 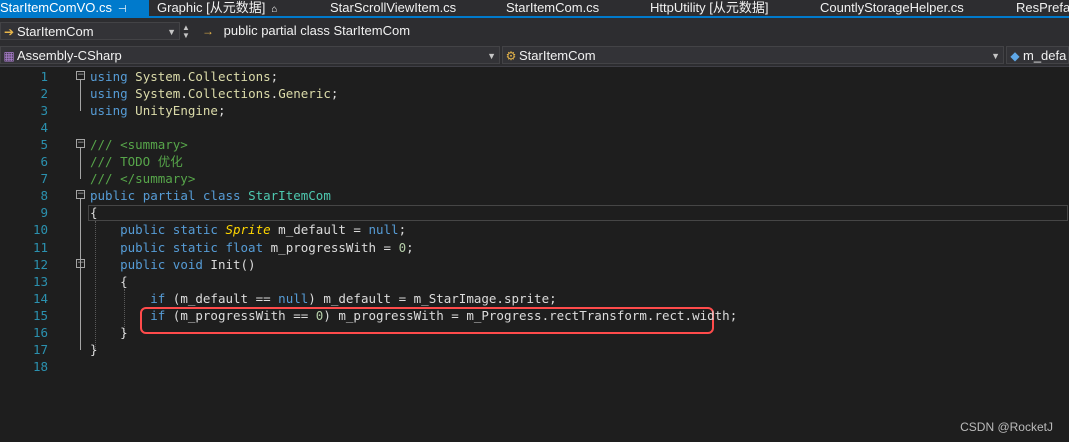 What do you see at coordinates (214, 93) in the screenshot?
I see `code-text: using System.Collections.Generic;` at bounding box center [214, 93].